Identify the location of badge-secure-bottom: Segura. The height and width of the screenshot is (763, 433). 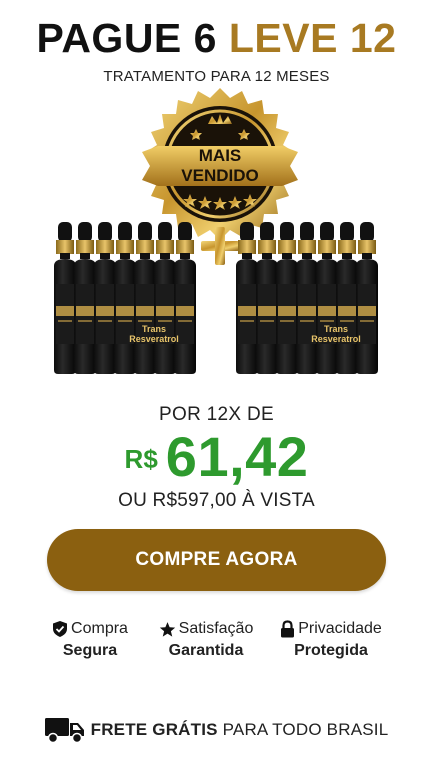
(90, 650).